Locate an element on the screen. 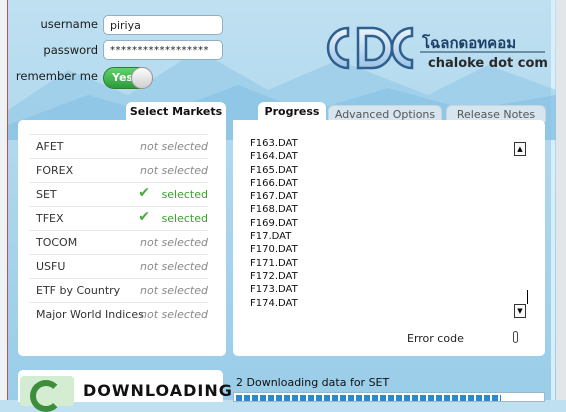  file-list-item: F174.DAT is located at coordinates (274, 303).